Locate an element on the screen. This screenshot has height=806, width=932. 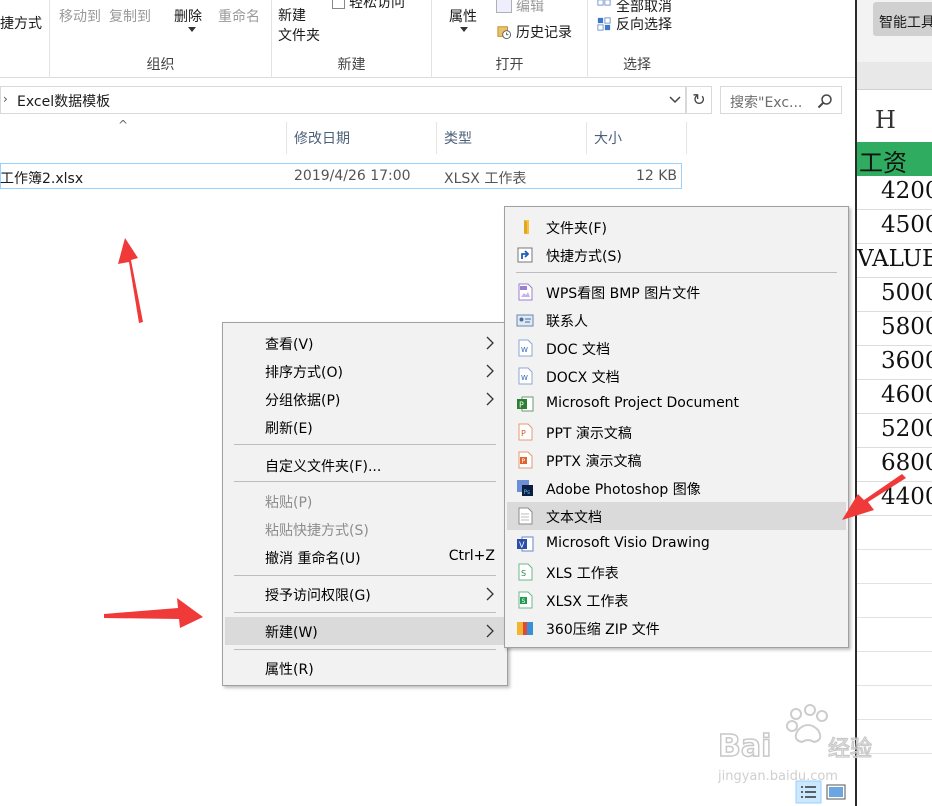
menu-item-refresh: 刷新(E) is located at coordinates (365, 427).